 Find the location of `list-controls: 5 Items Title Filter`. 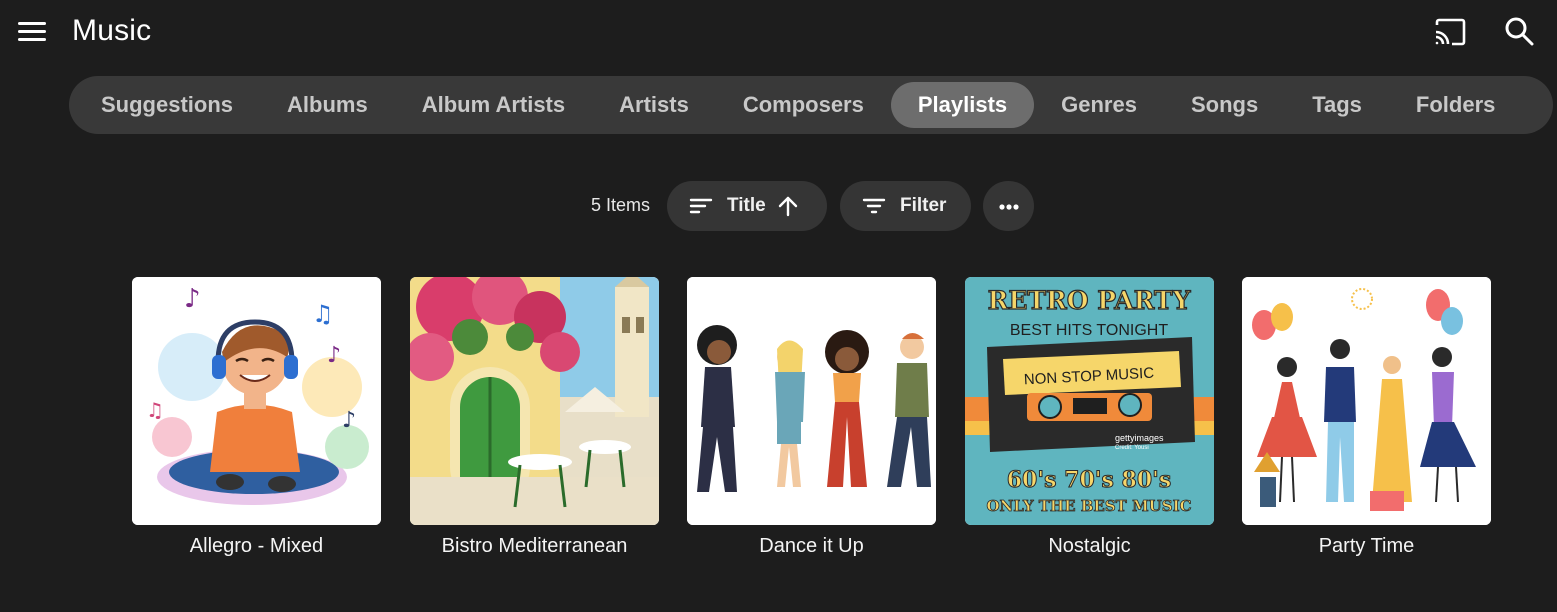

list-controls: 5 Items Title Filter is located at coordinates (778, 206).